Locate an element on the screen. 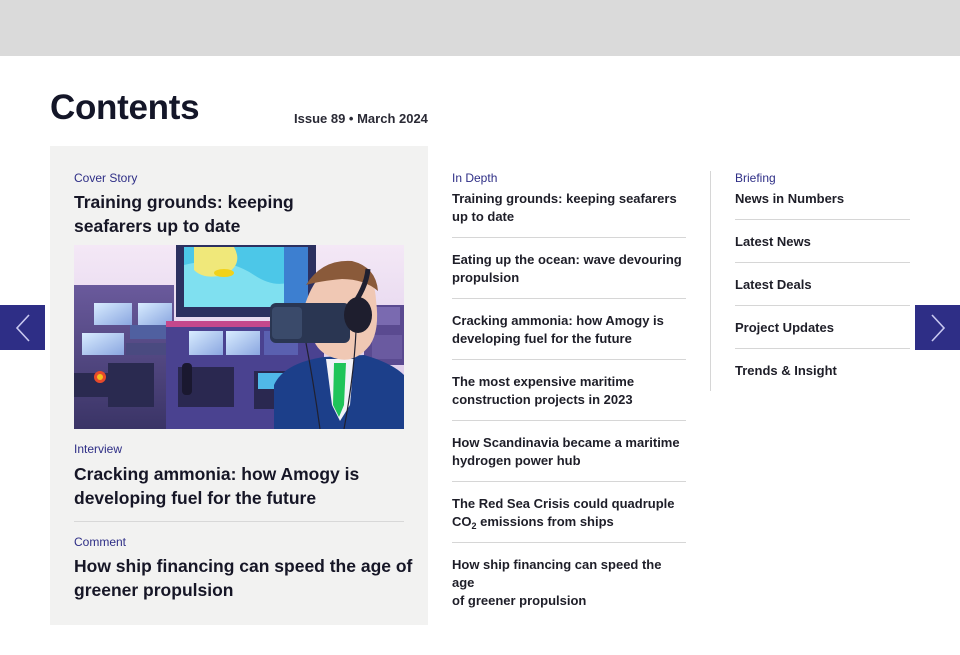 The image size is (960, 655). link-line2: construction projects in 2023 is located at coordinates (542, 399).